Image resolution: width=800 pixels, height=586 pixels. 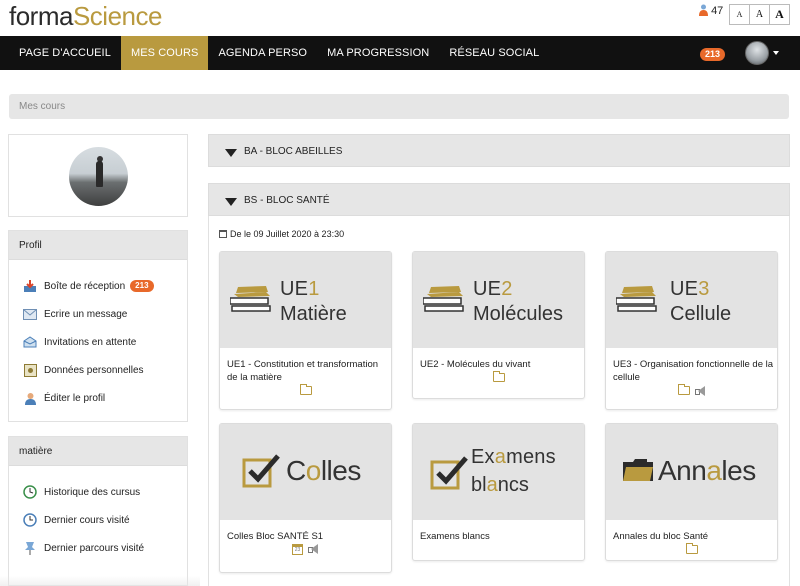 What do you see at coordinates (90, 342) in the screenshot?
I see `invitations-label: Invitations en attente` at bounding box center [90, 342].